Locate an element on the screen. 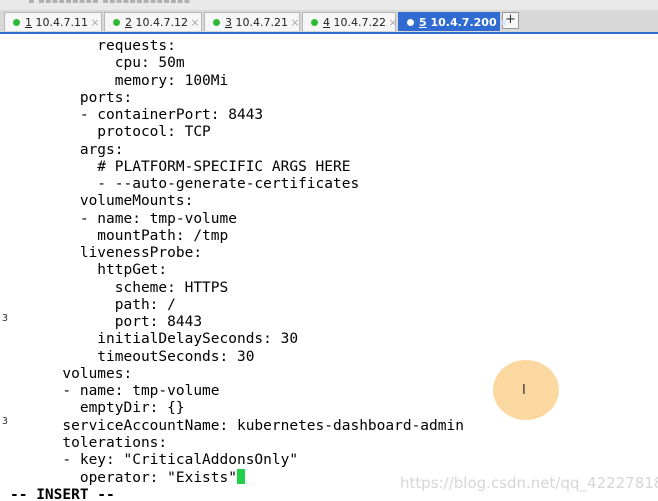 This screenshot has width=658, height=501. editor-line: tolerations: is located at coordinates (89, 442).